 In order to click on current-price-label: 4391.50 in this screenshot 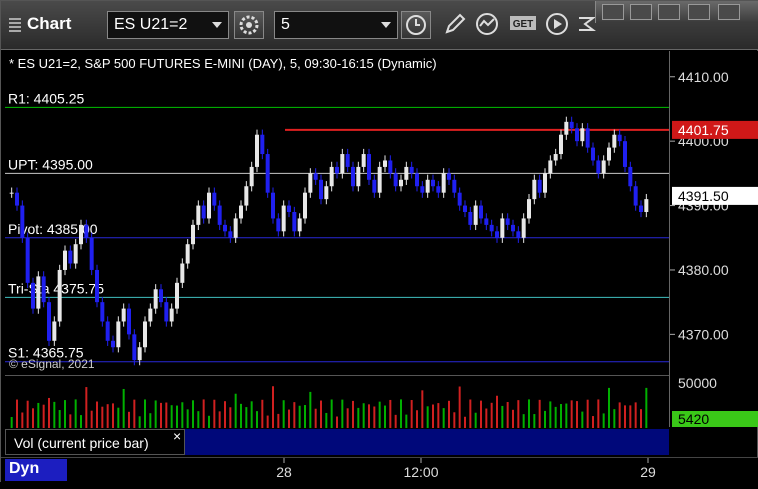, I will do `click(703, 196)`.